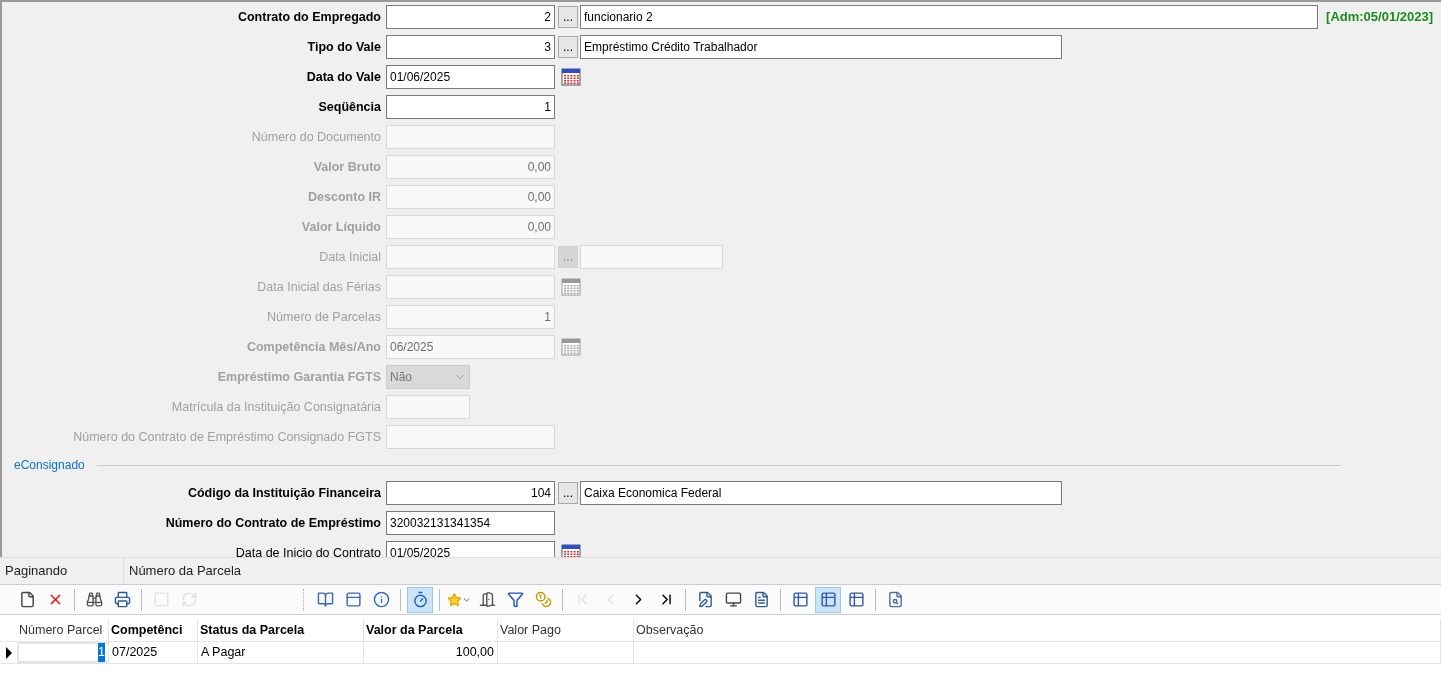 Image resolution: width=1441 pixels, height=684 pixels. What do you see at coordinates (470, 549) in the screenshot?
I see `date-field: 01/05/2025` at bounding box center [470, 549].